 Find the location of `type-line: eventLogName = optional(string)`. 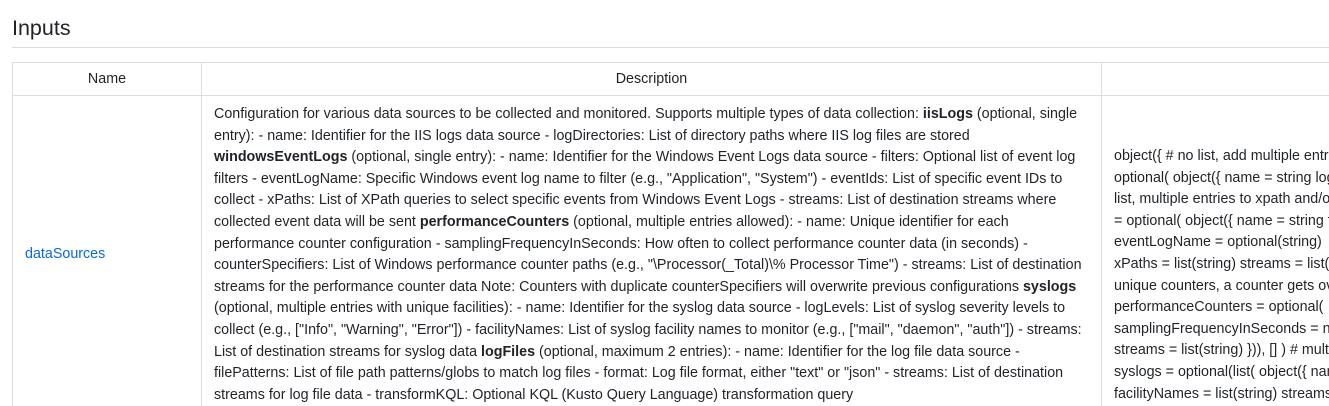

type-line: eventLogName = optional(string) is located at coordinates (1218, 242).